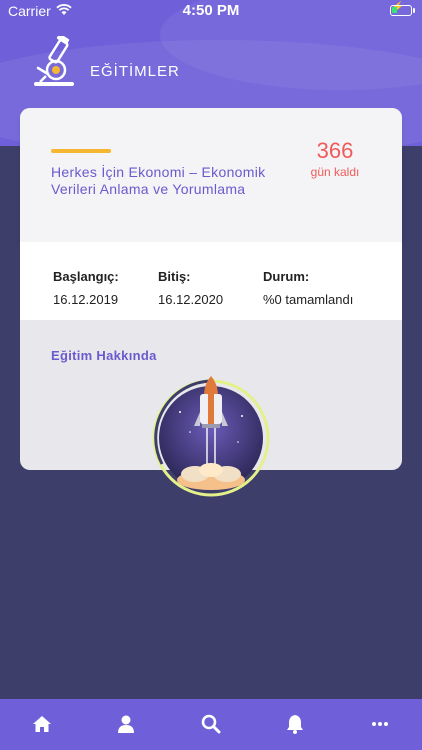 The width and height of the screenshot is (422, 750). What do you see at coordinates (335, 150) in the screenshot?
I see `days-left-count: 366` at bounding box center [335, 150].